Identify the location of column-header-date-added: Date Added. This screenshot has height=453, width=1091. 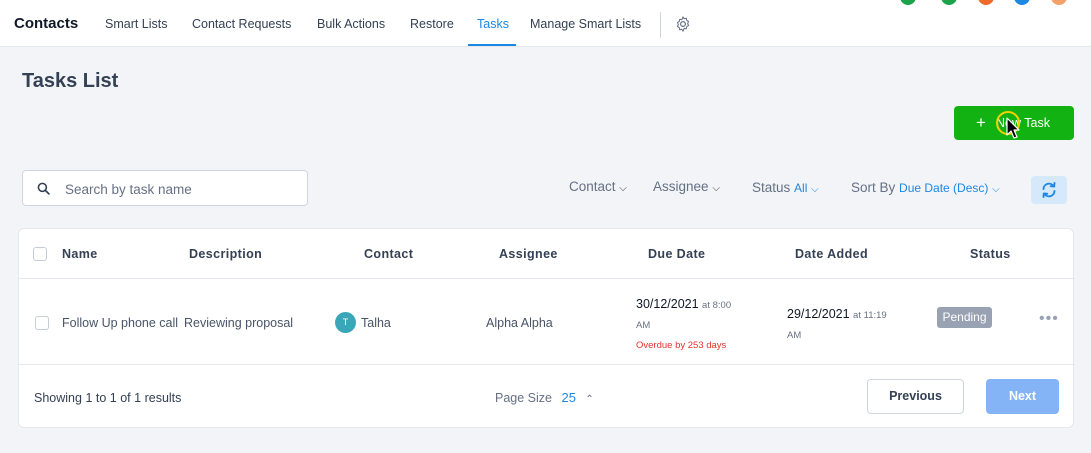
(831, 254).